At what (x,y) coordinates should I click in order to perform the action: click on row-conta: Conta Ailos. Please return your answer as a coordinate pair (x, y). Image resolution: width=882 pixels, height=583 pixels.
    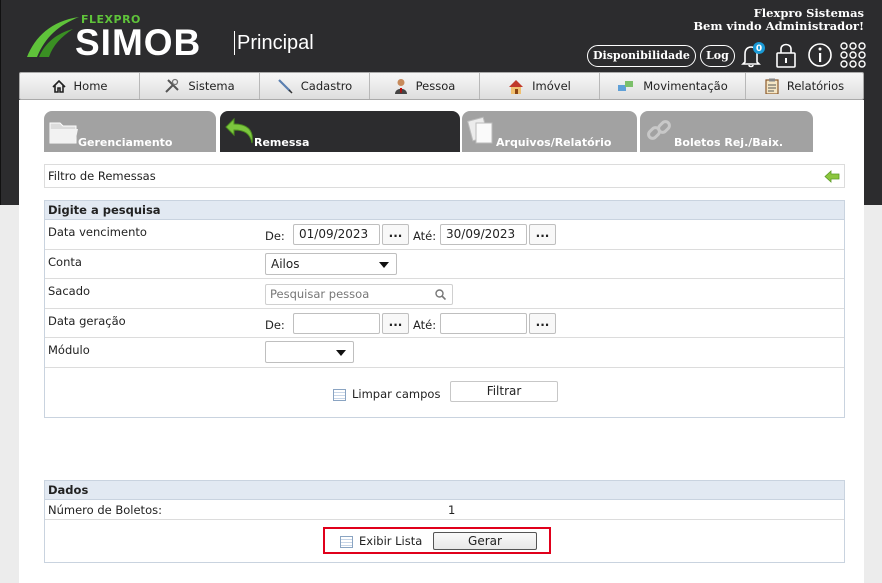
    Looking at the image, I should click on (444, 264).